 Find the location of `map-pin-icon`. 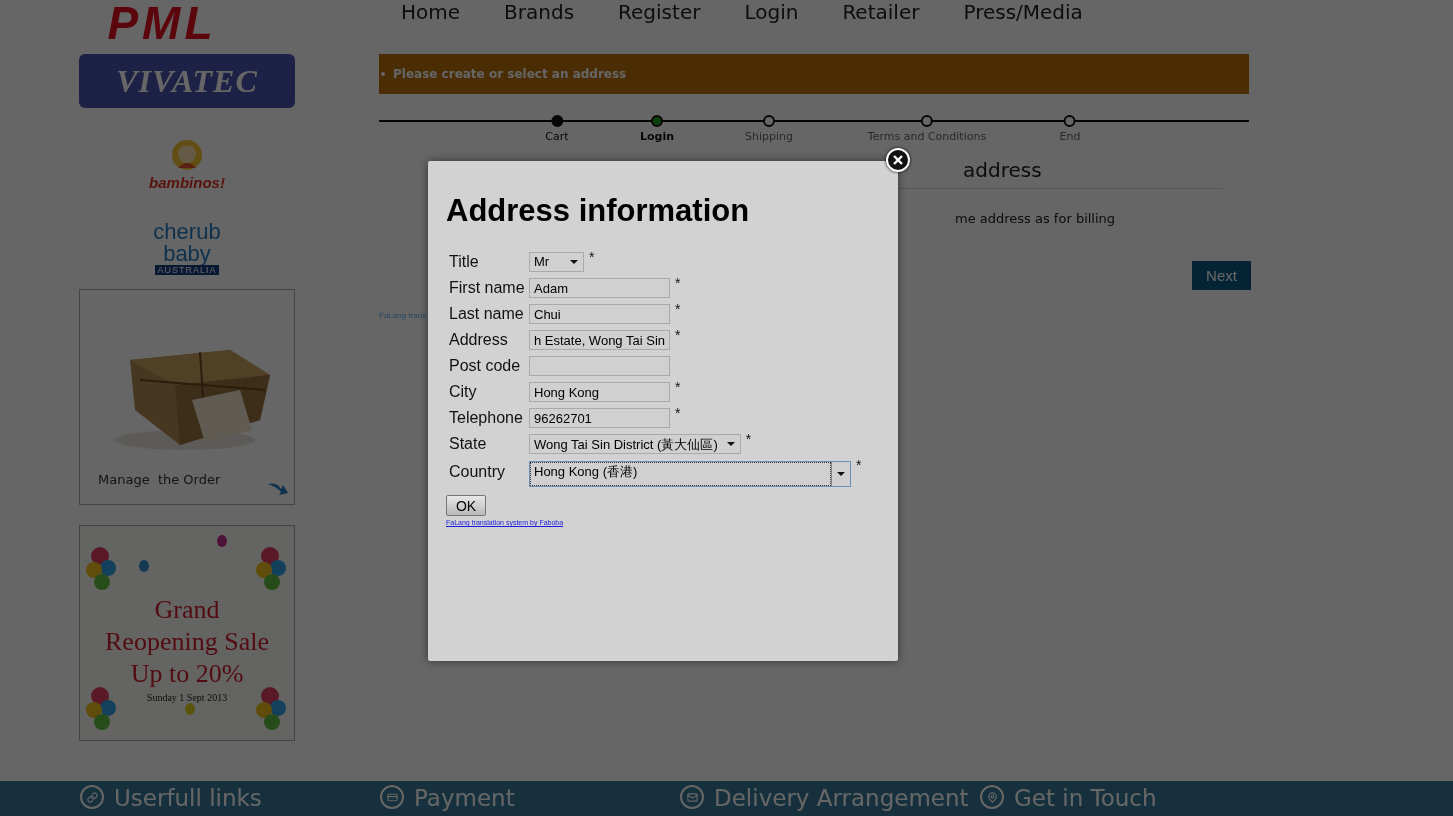

map-pin-icon is located at coordinates (992, 797).